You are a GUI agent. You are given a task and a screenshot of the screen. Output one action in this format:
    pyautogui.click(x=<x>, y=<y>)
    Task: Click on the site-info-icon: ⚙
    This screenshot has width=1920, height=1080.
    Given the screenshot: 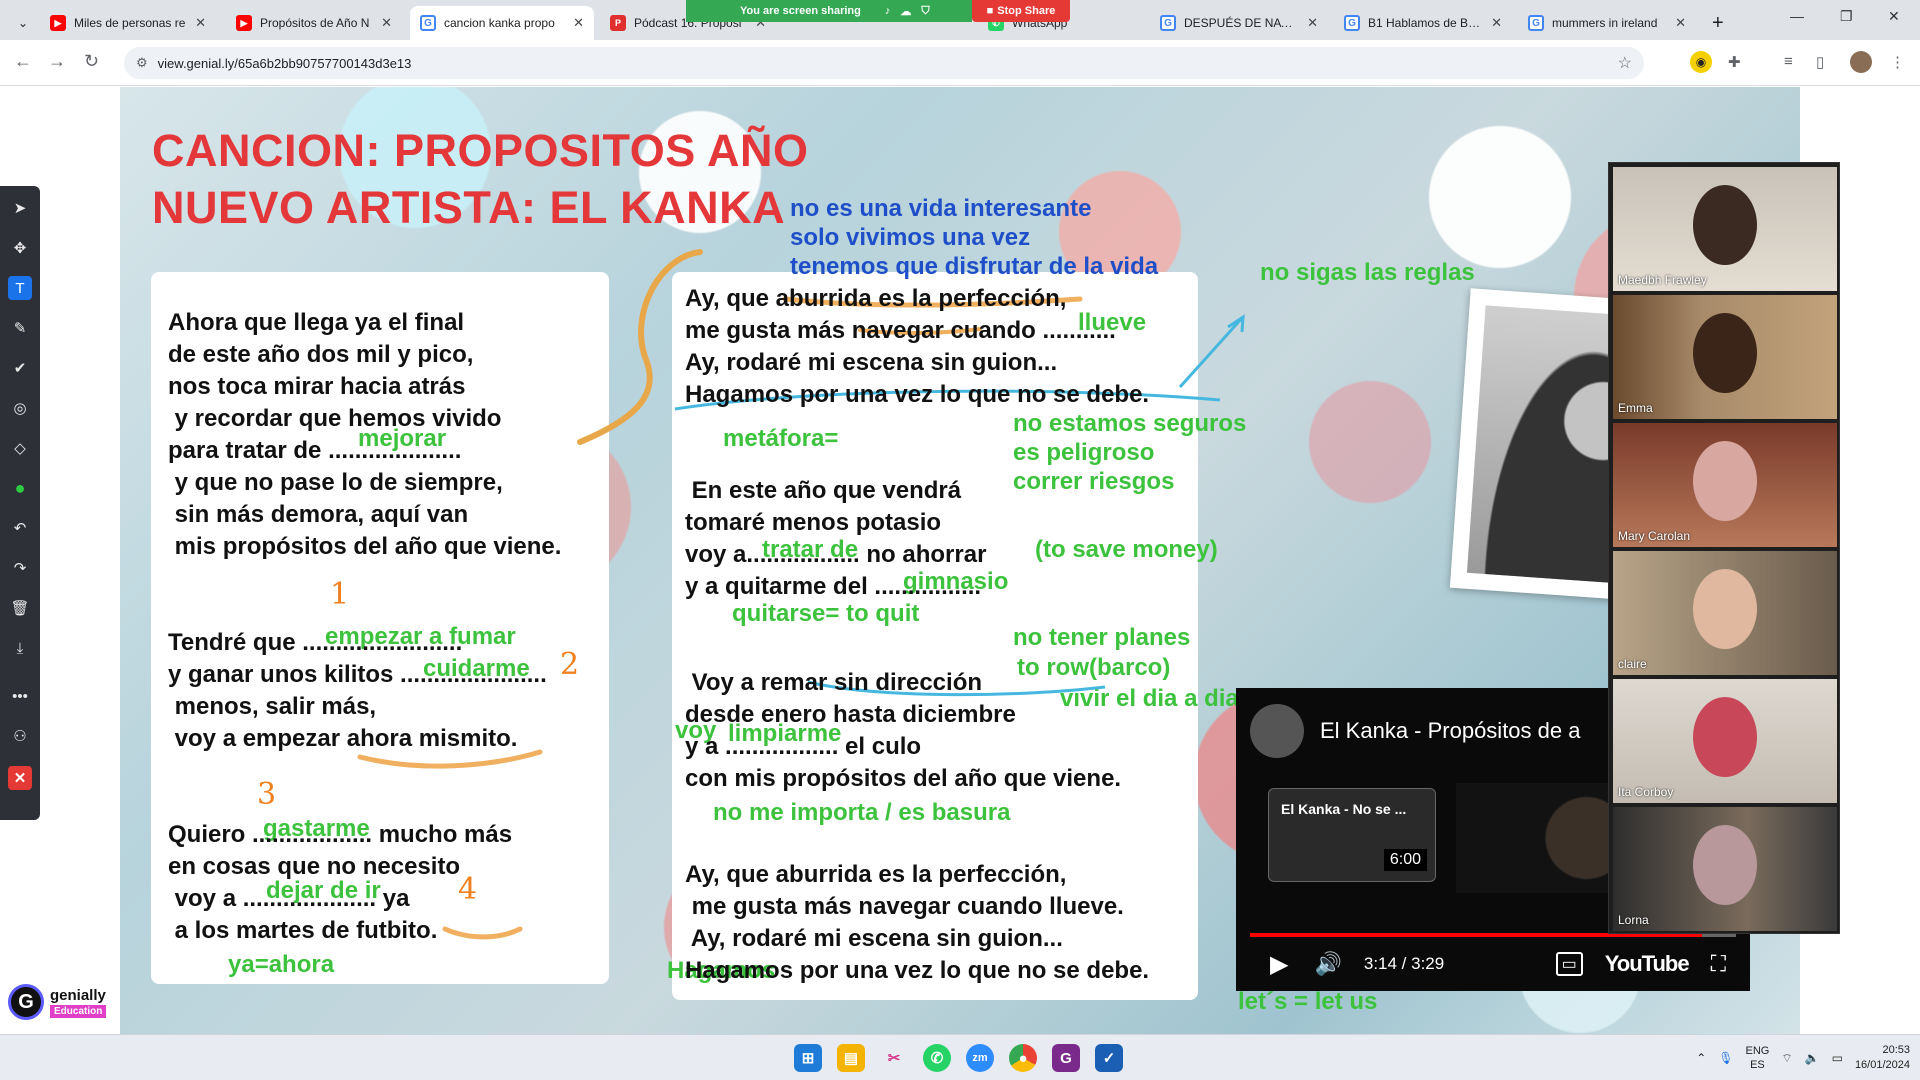 What is the action you would take?
    pyautogui.click(x=142, y=63)
    